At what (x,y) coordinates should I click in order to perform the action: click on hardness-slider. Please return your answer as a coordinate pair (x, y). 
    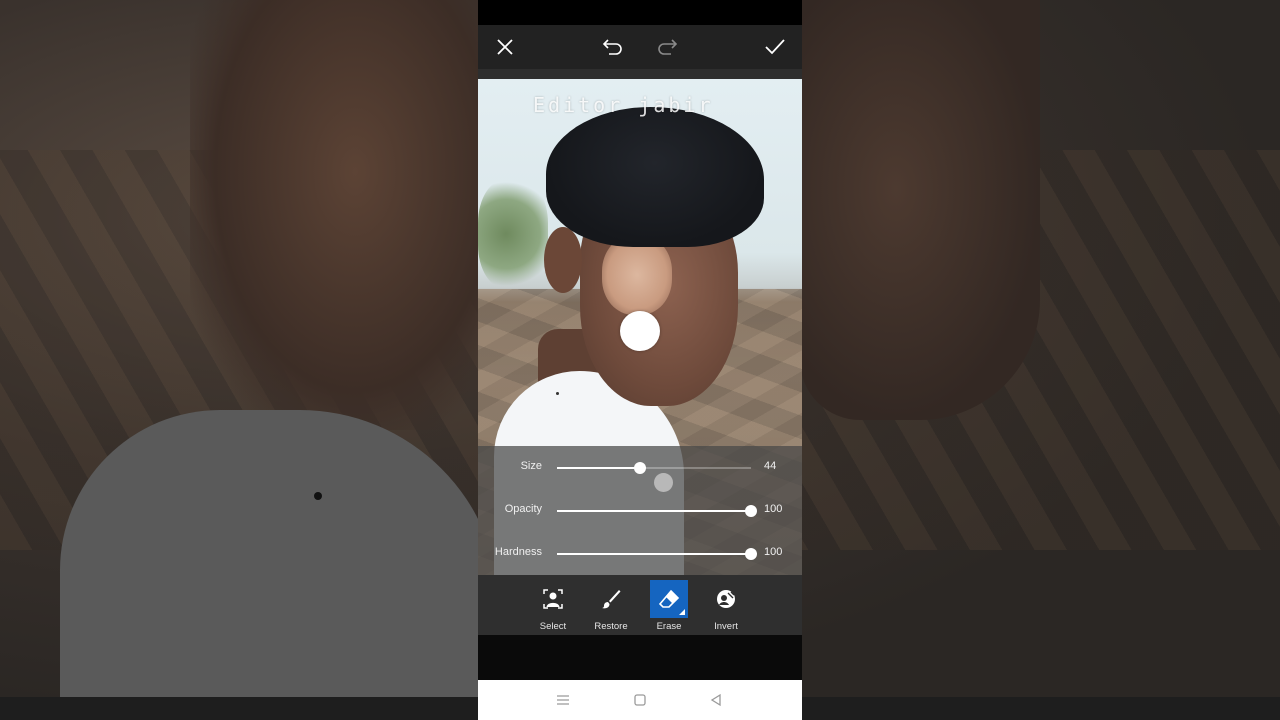
    Looking at the image, I should click on (657, 554).